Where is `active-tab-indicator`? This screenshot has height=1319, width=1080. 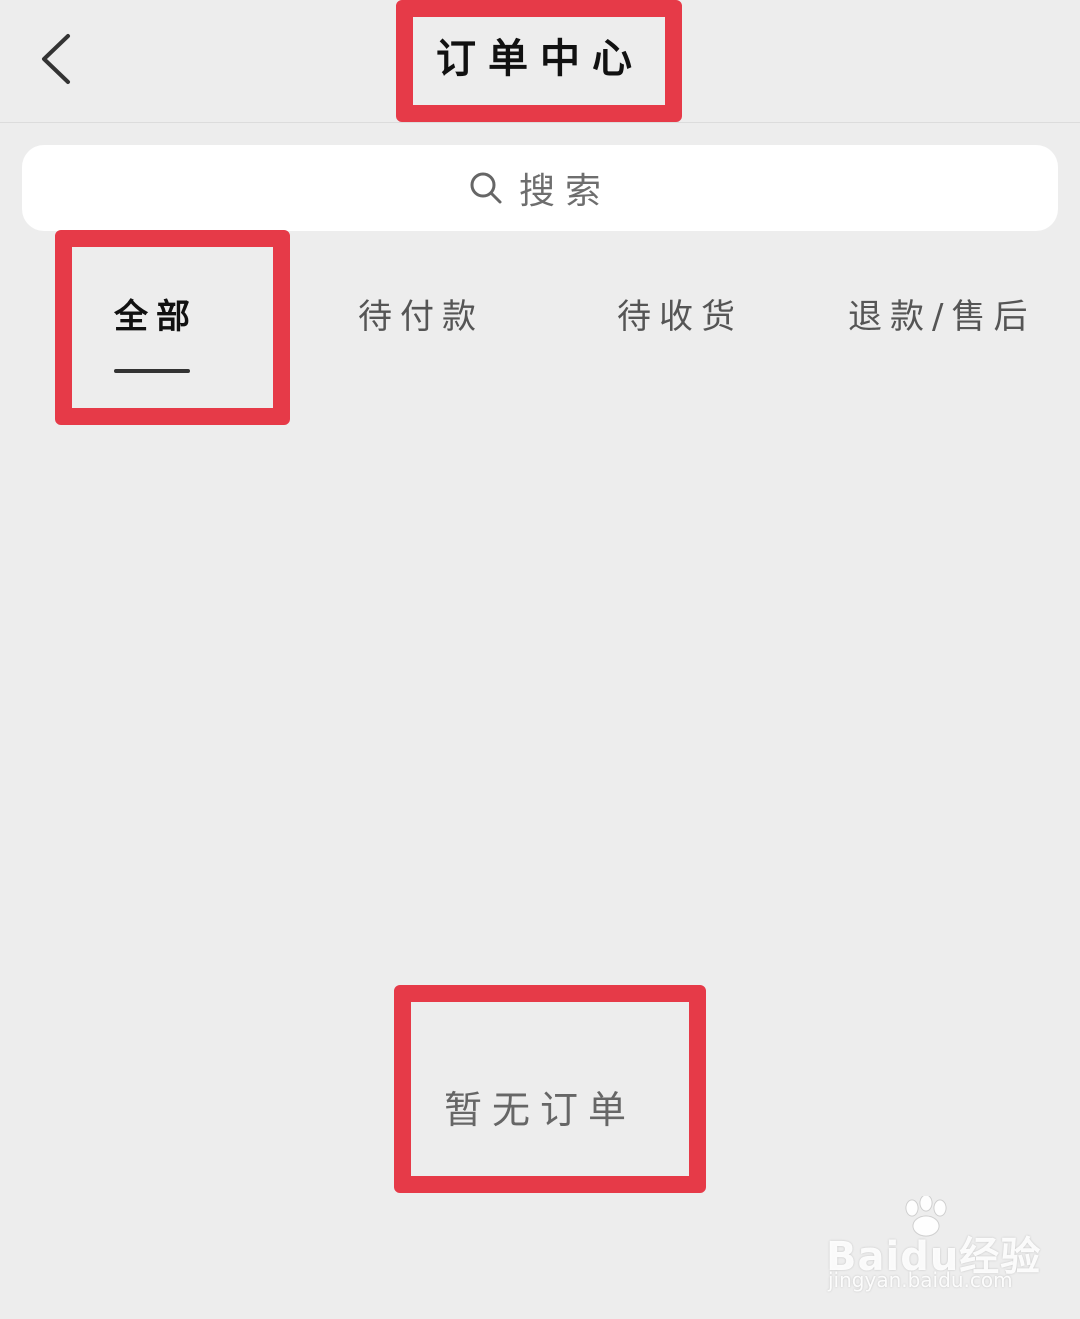
active-tab-indicator is located at coordinates (152, 371).